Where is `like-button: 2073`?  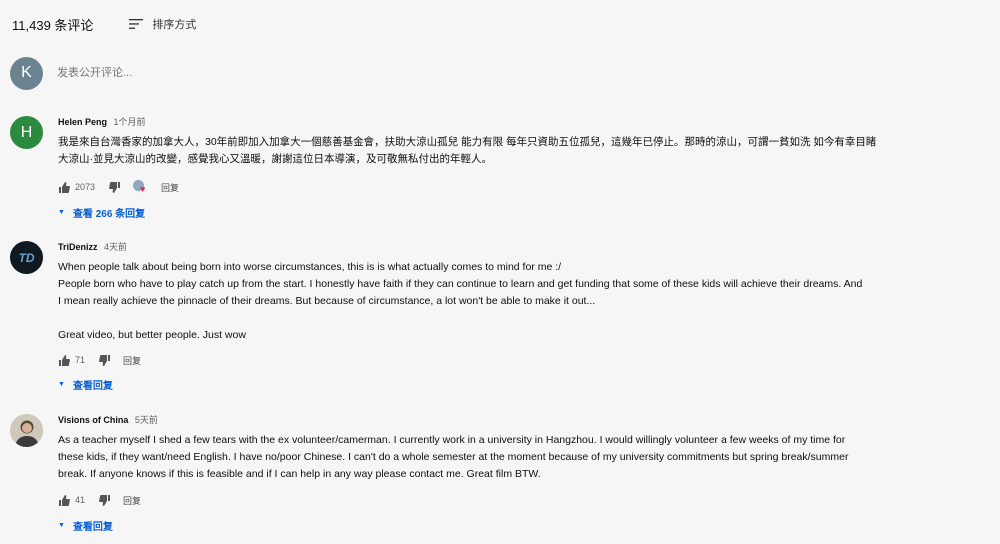 like-button: 2073 is located at coordinates (77, 187).